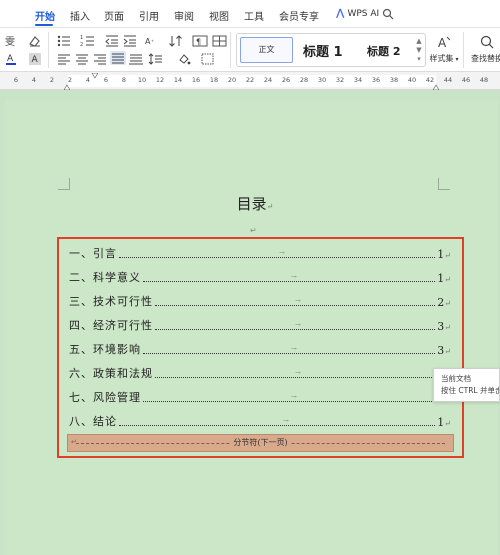 Image resolution: width=500 pixels, height=555 pixels. I want to click on wps-ai-logo-icon: ⋀, so click(340, 13).